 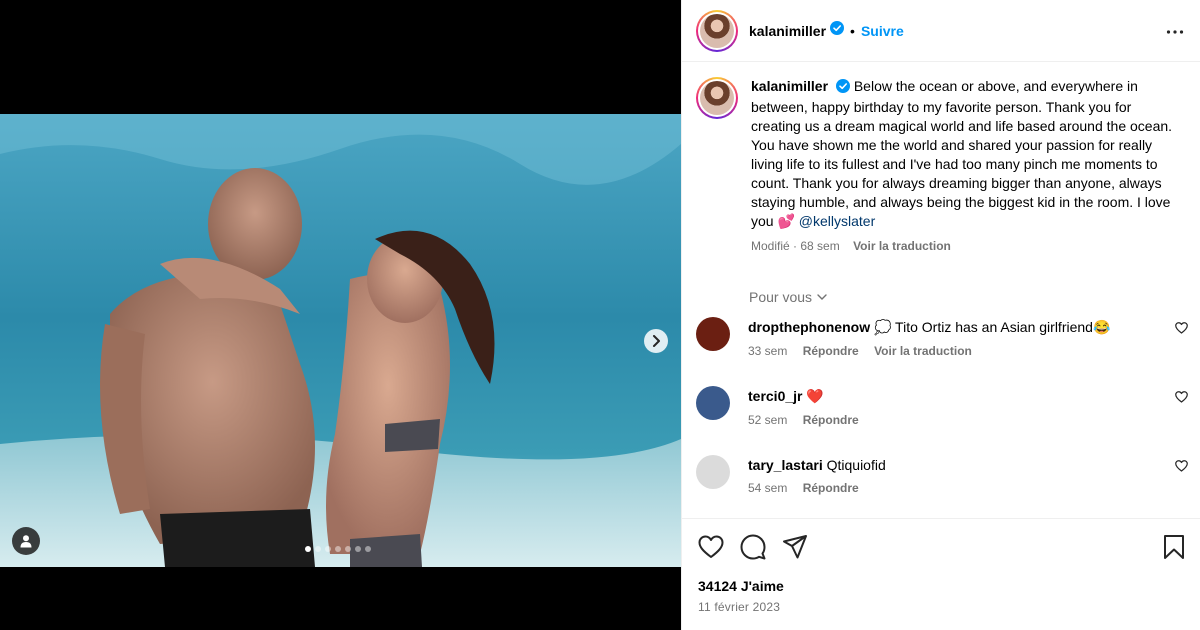 I want to click on carousel-next-button, so click(x=656, y=341).